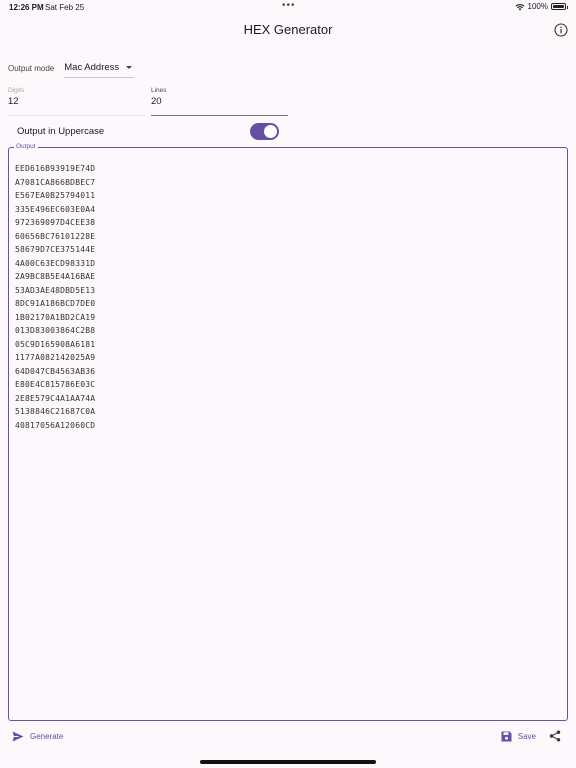  I want to click on output-line: 58679D7CE375144E, so click(55, 249).